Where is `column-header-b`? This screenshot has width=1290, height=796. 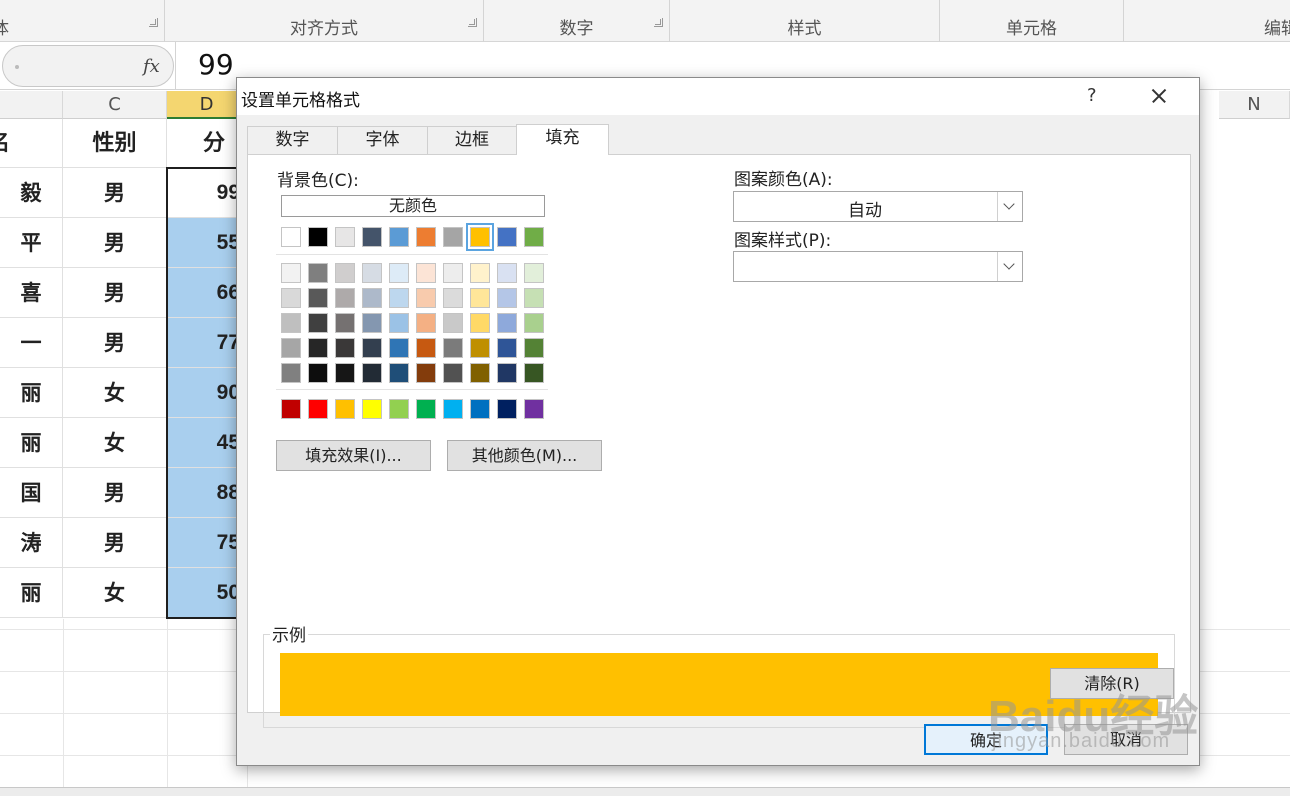
column-header-b is located at coordinates (31, 105).